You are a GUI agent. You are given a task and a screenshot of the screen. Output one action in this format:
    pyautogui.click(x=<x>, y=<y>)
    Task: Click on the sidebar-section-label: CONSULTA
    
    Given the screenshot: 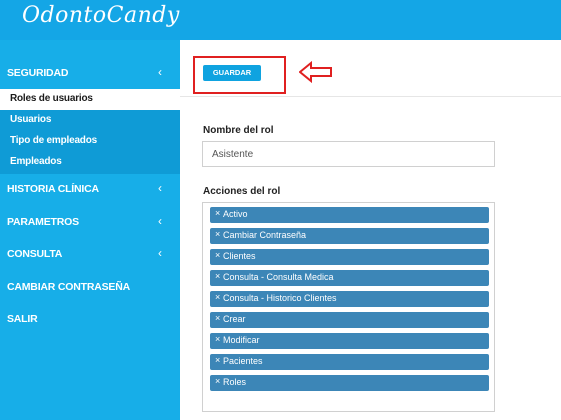 What is the action you would take?
    pyautogui.click(x=35, y=254)
    